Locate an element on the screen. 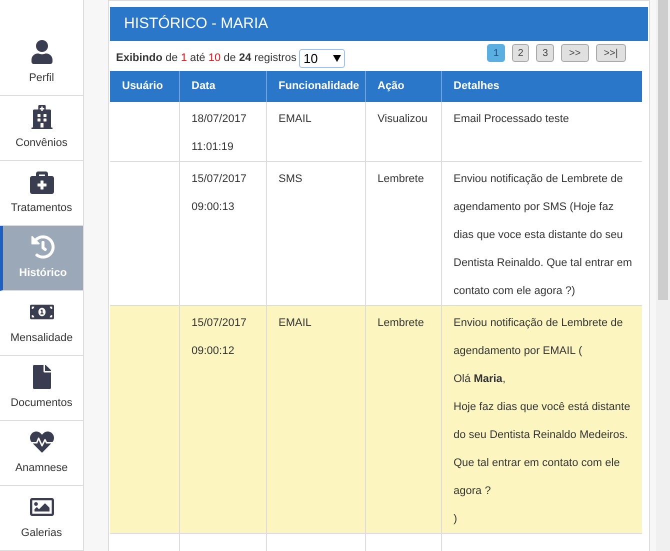  page-button: >> is located at coordinates (575, 53).